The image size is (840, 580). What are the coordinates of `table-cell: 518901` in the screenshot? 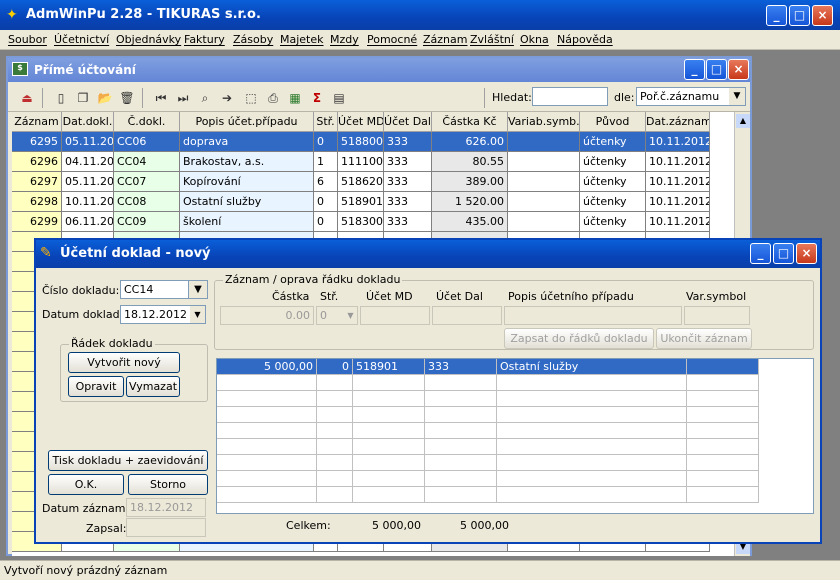 It's located at (361, 202).